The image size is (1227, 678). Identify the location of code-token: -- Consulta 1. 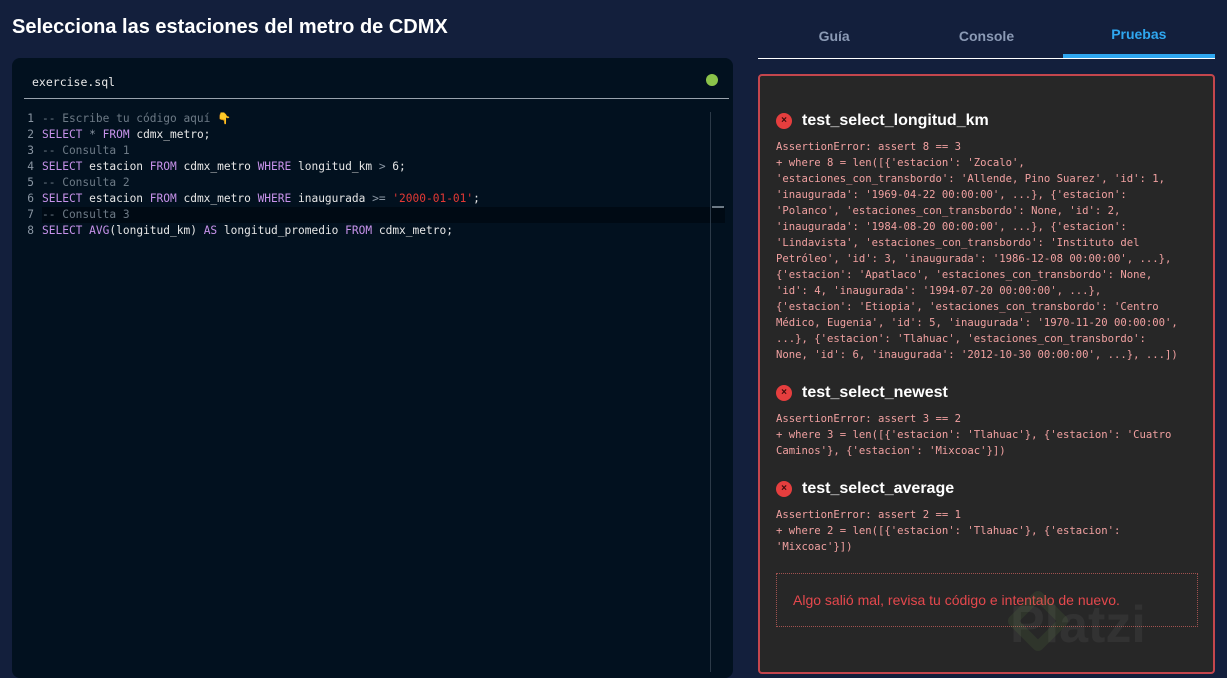
(86, 150).